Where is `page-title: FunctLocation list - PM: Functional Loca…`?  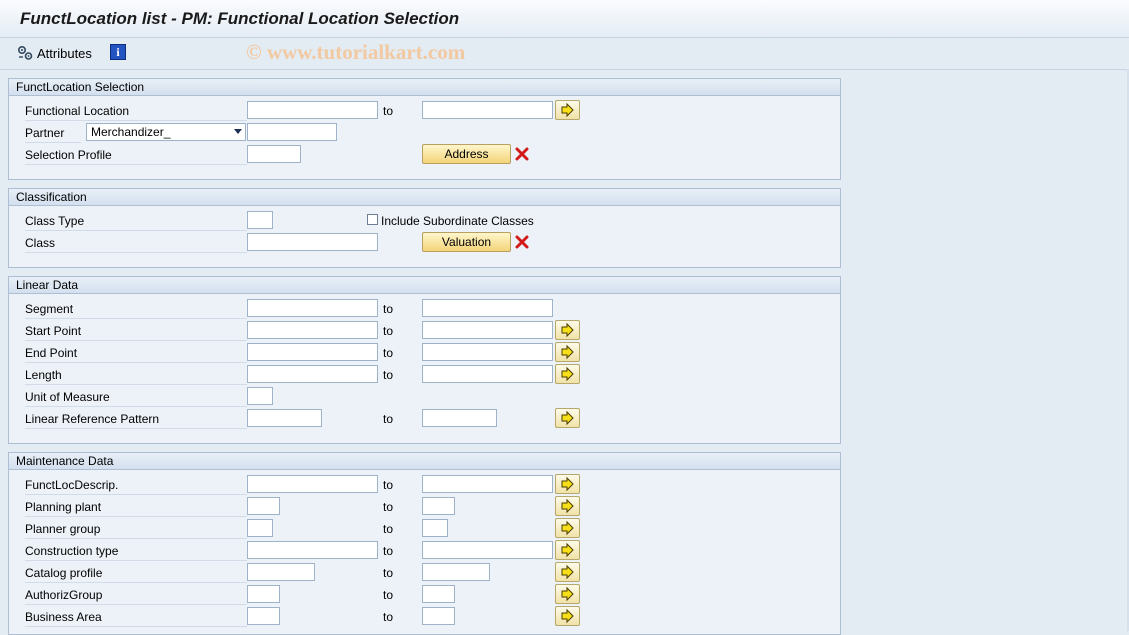
page-title: FunctLocation list - PM: Functional Loca… is located at coordinates (240, 18).